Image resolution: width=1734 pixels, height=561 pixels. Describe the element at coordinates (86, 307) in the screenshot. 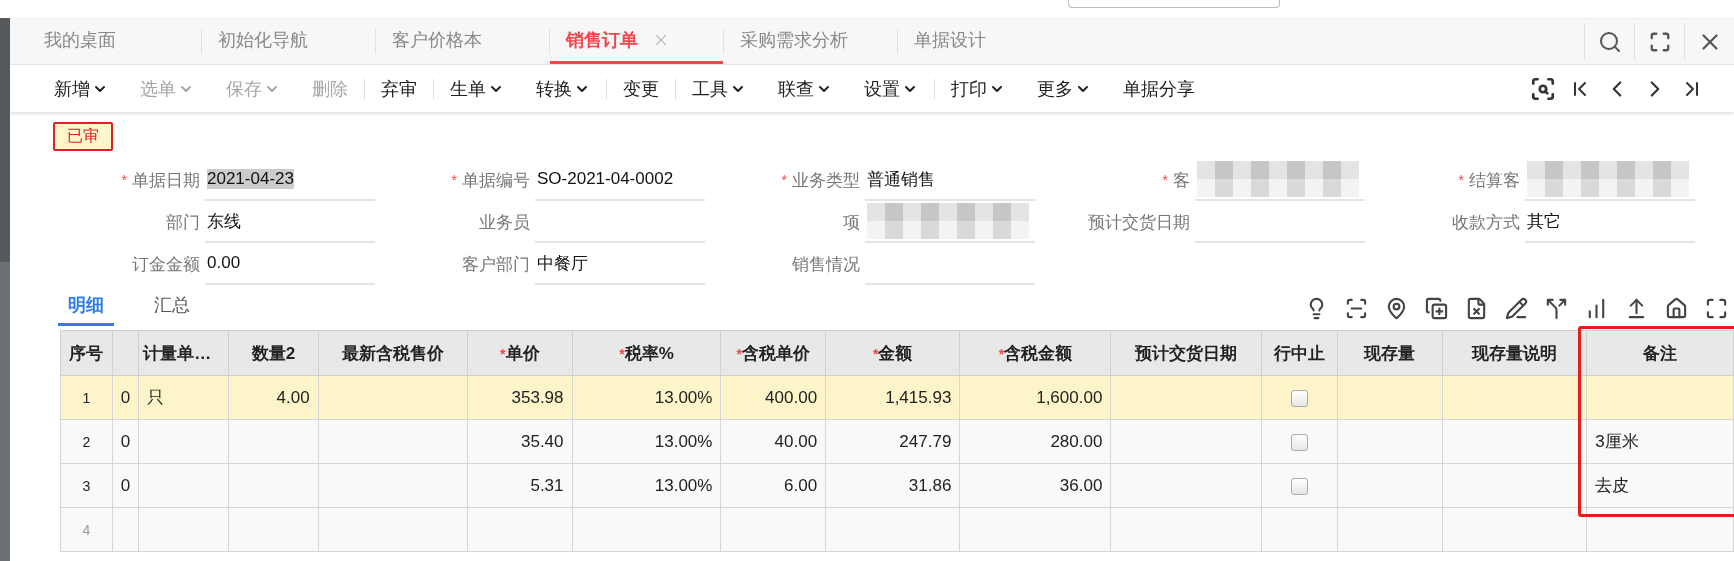

I see `tab: 明细` at that location.